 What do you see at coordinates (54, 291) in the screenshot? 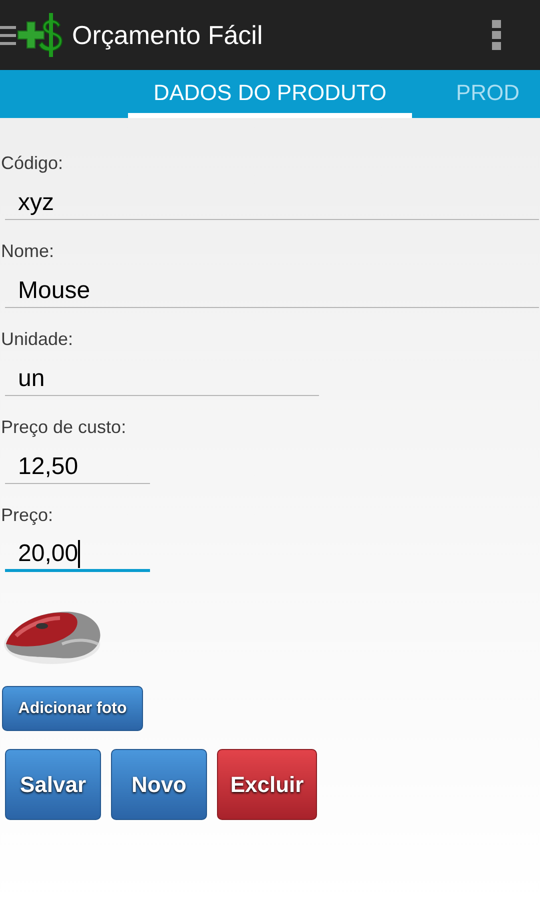
I see `field-value: Mouse` at bounding box center [54, 291].